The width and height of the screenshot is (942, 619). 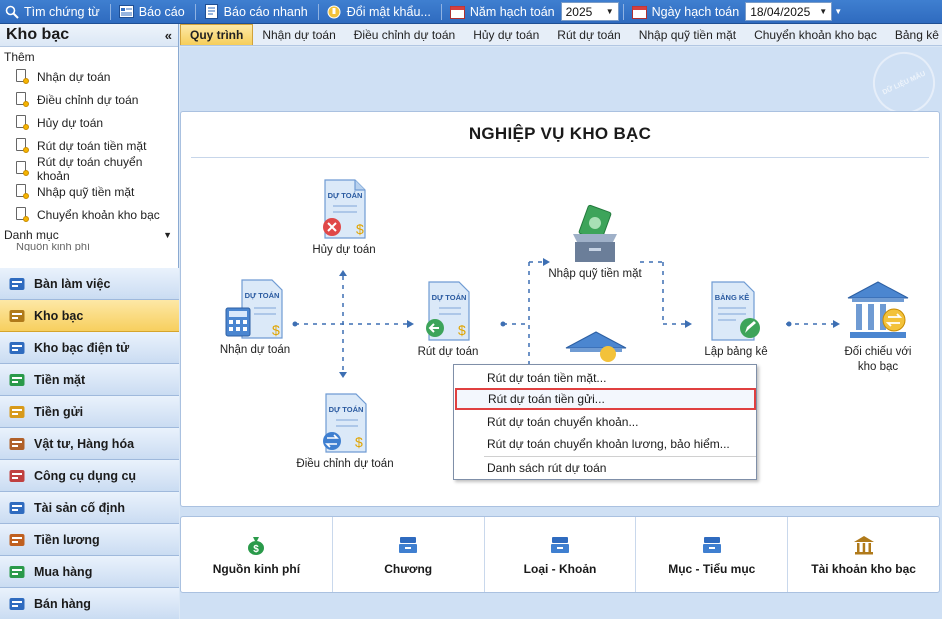 What do you see at coordinates (82, 347) in the screenshot?
I see `module-label: Kho bạc điện tử` at bounding box center [82, 347].